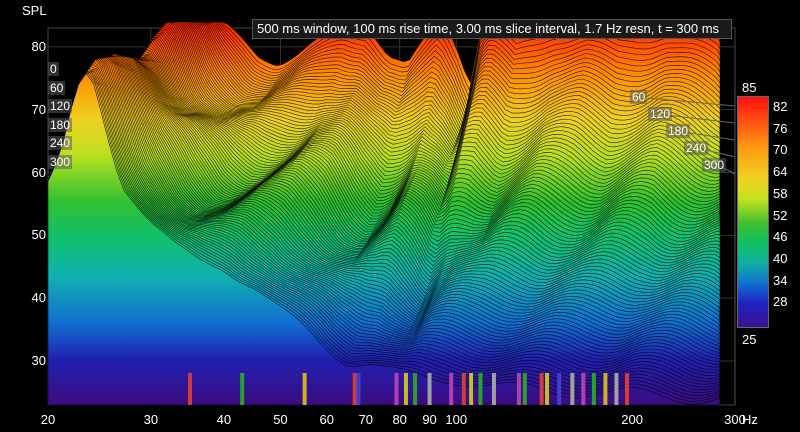 This screenshot has width=800, height=432. I want to click on y-axis-label: SPL, so click(34, 10).